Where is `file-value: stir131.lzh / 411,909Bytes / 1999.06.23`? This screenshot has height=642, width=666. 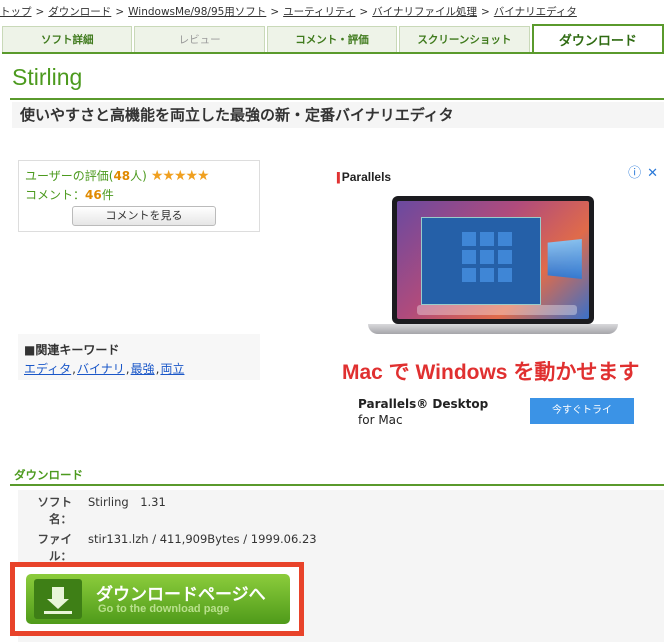 file-value: stir131.lzh / 411,909Bytes / 1999.06.23 is located at coordinates (202, 539).